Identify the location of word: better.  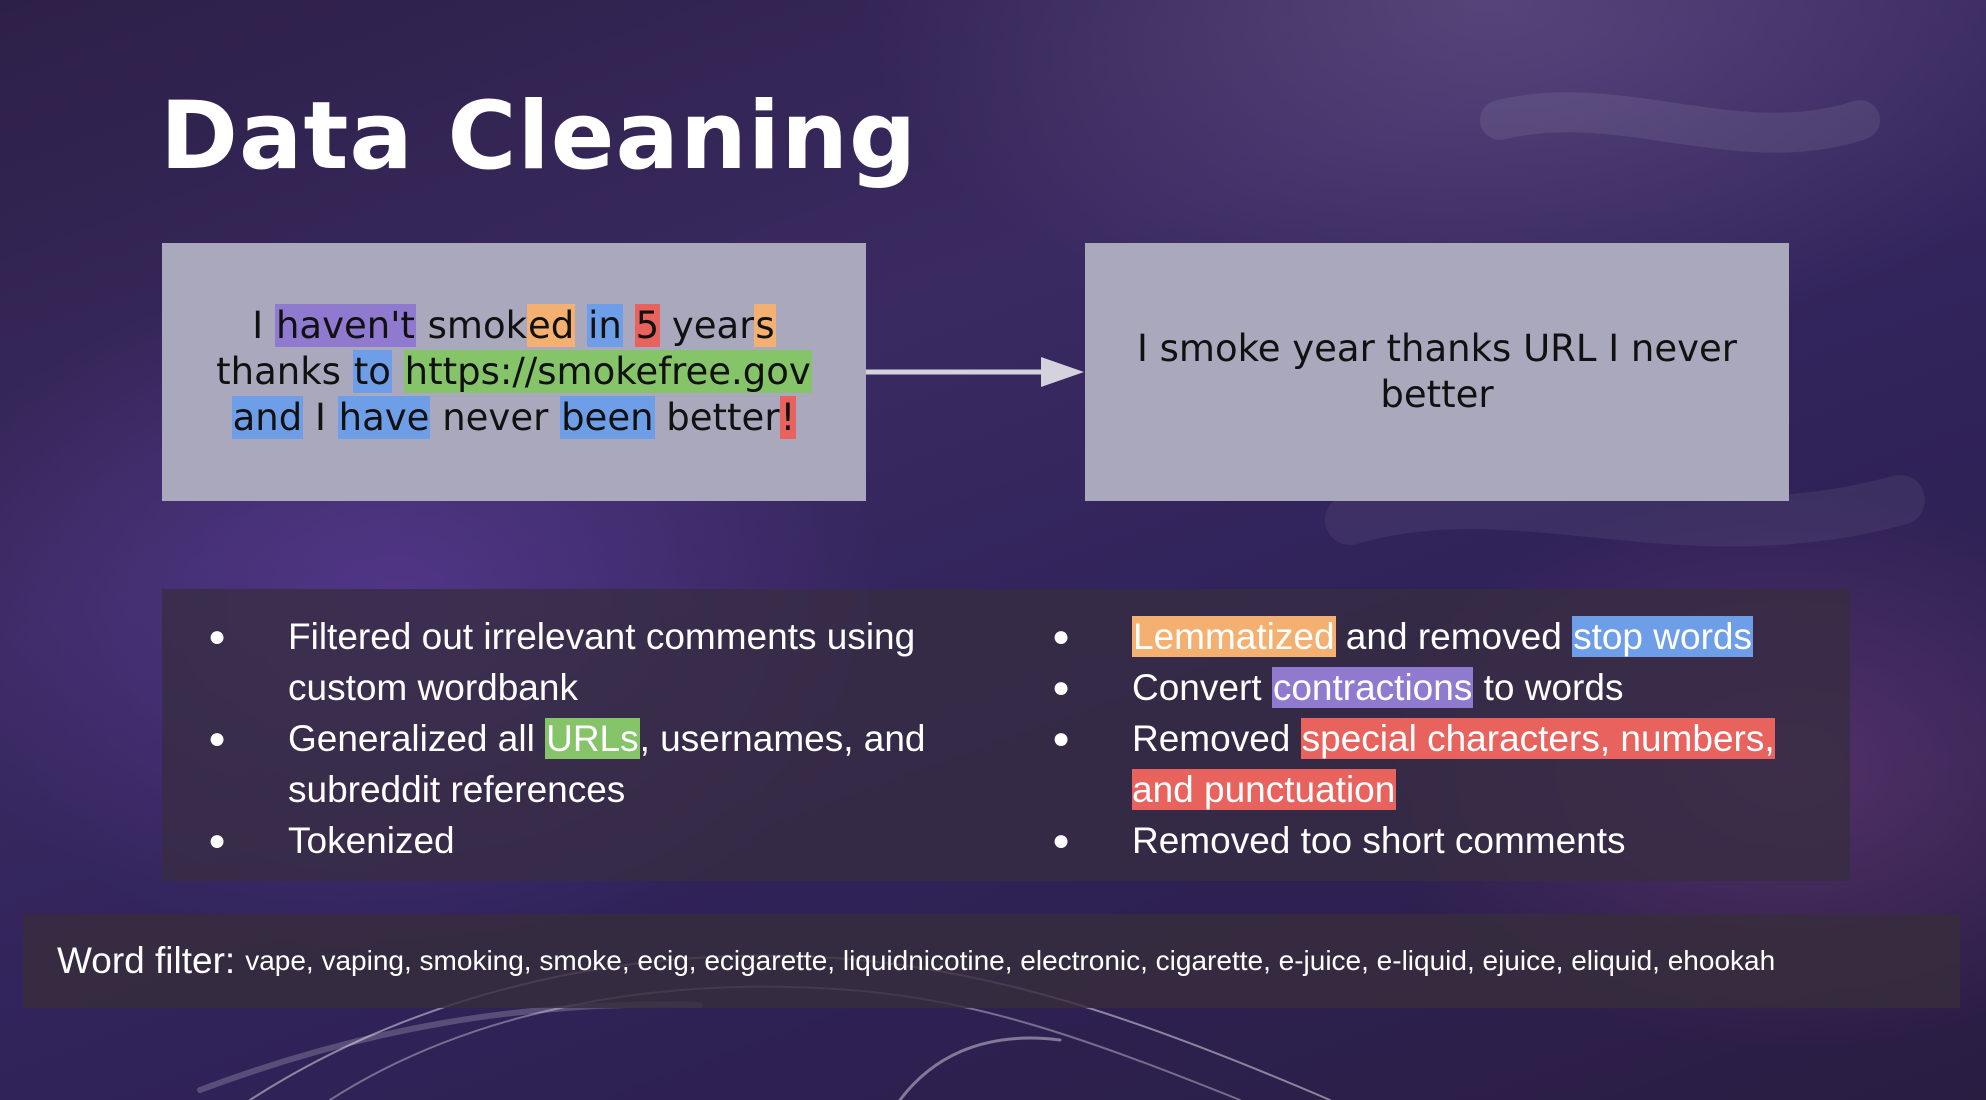
(717, 417).